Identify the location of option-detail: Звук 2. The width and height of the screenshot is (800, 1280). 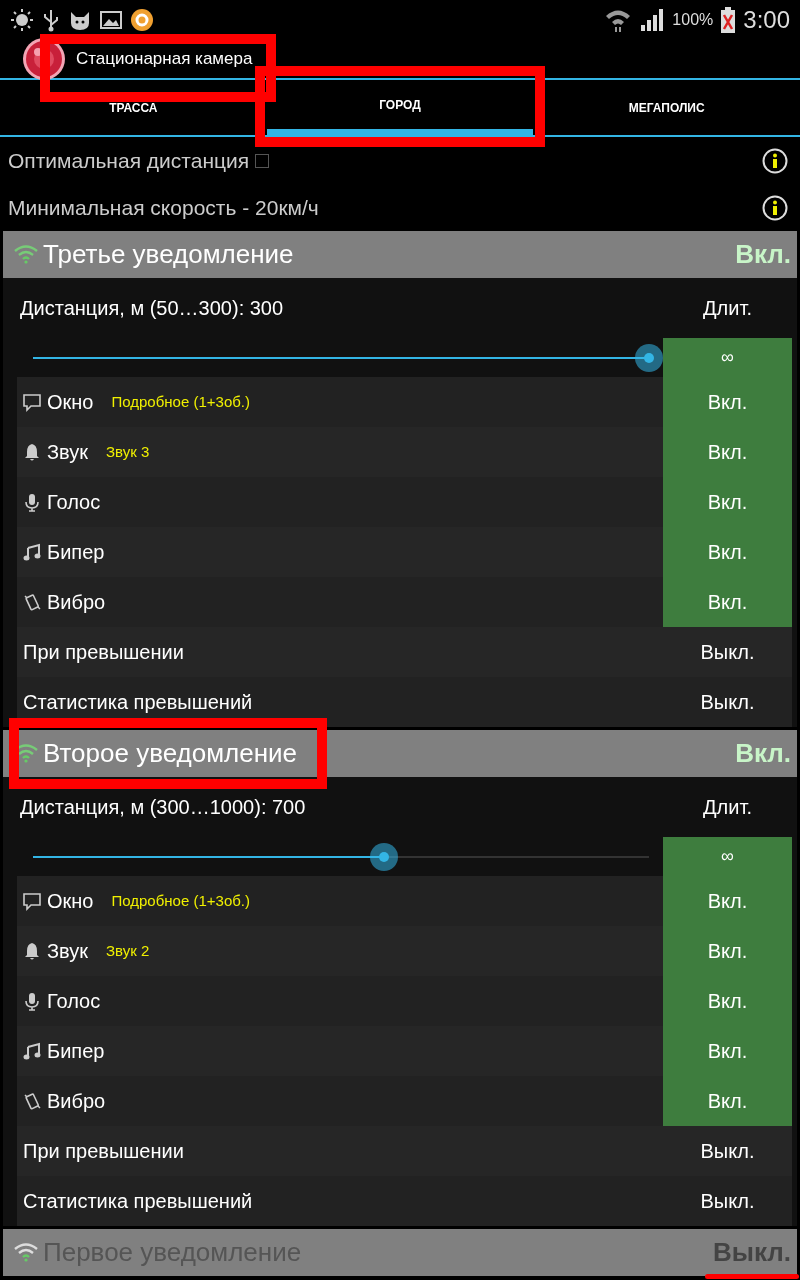
(128, 950).